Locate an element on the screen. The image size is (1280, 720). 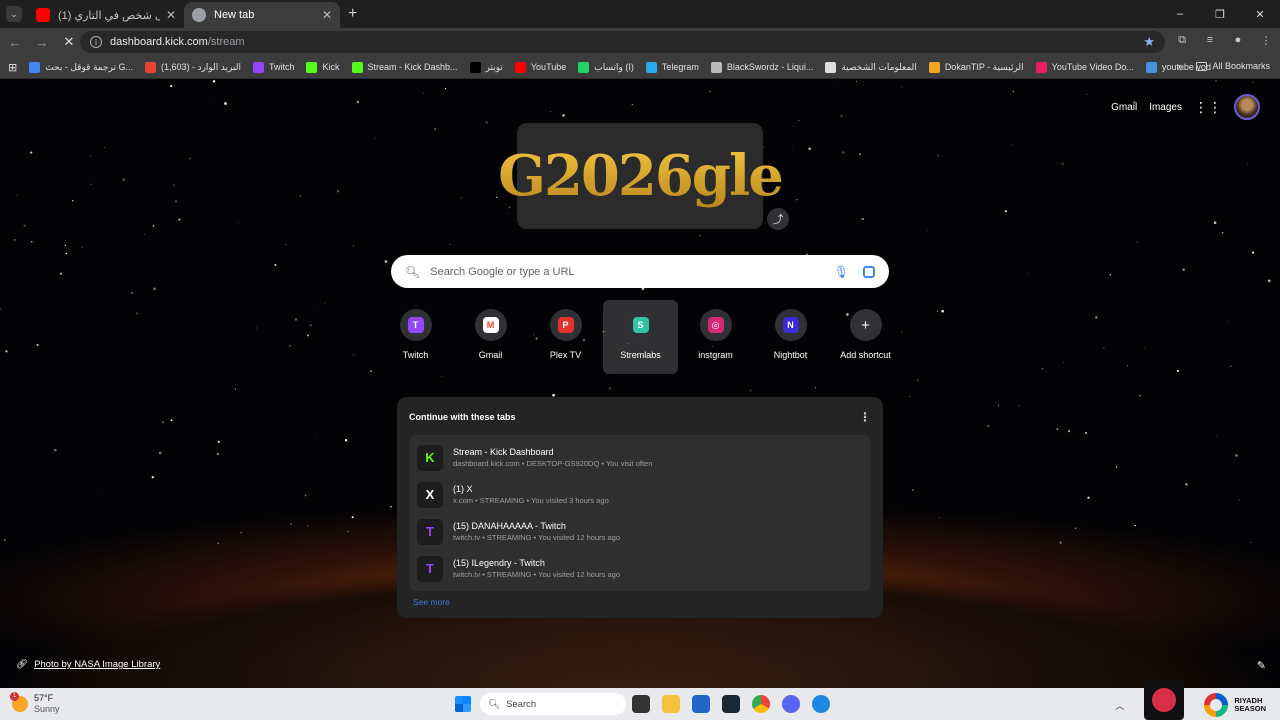
bookmark-item: واتساب (I) is located at coordinates (606, 67).